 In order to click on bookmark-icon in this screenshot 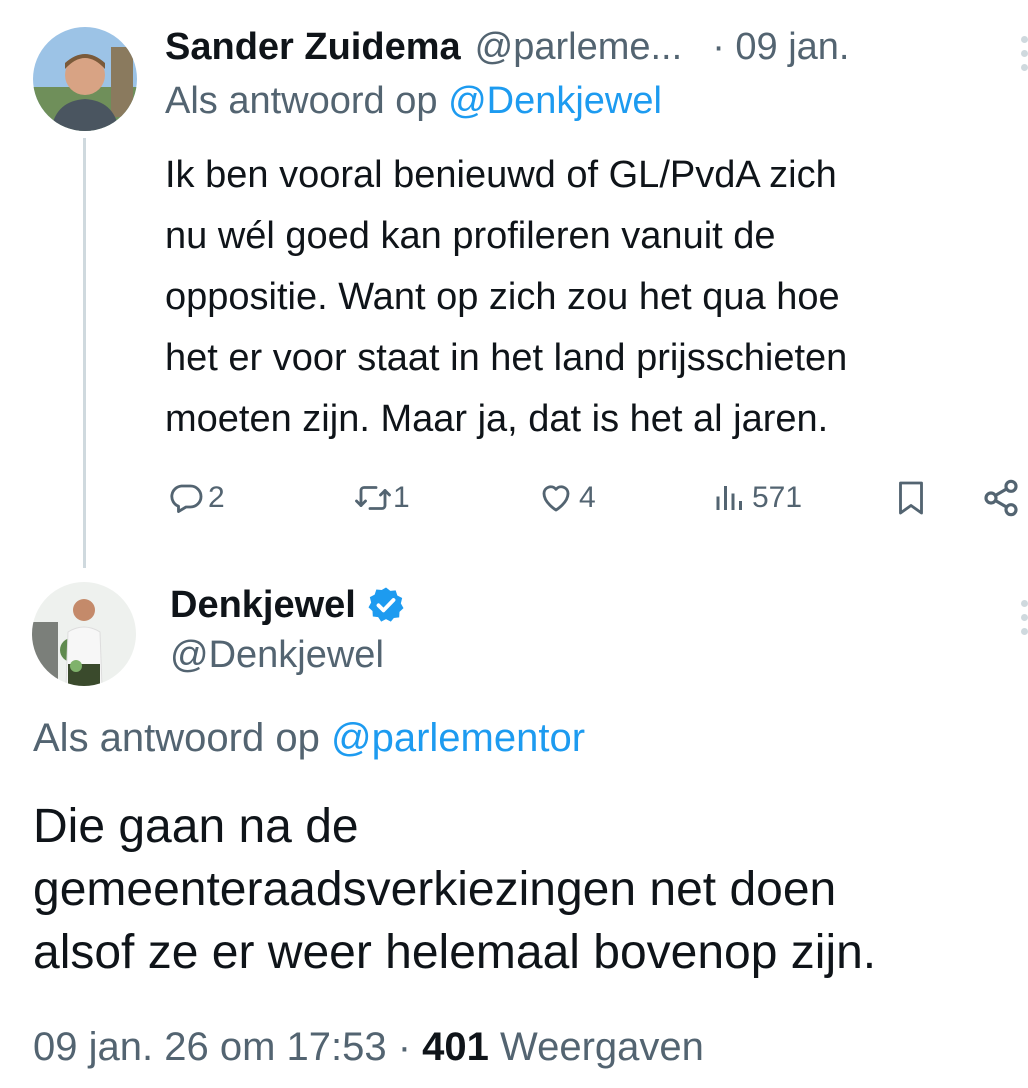, I will do `click(911, 498)`.